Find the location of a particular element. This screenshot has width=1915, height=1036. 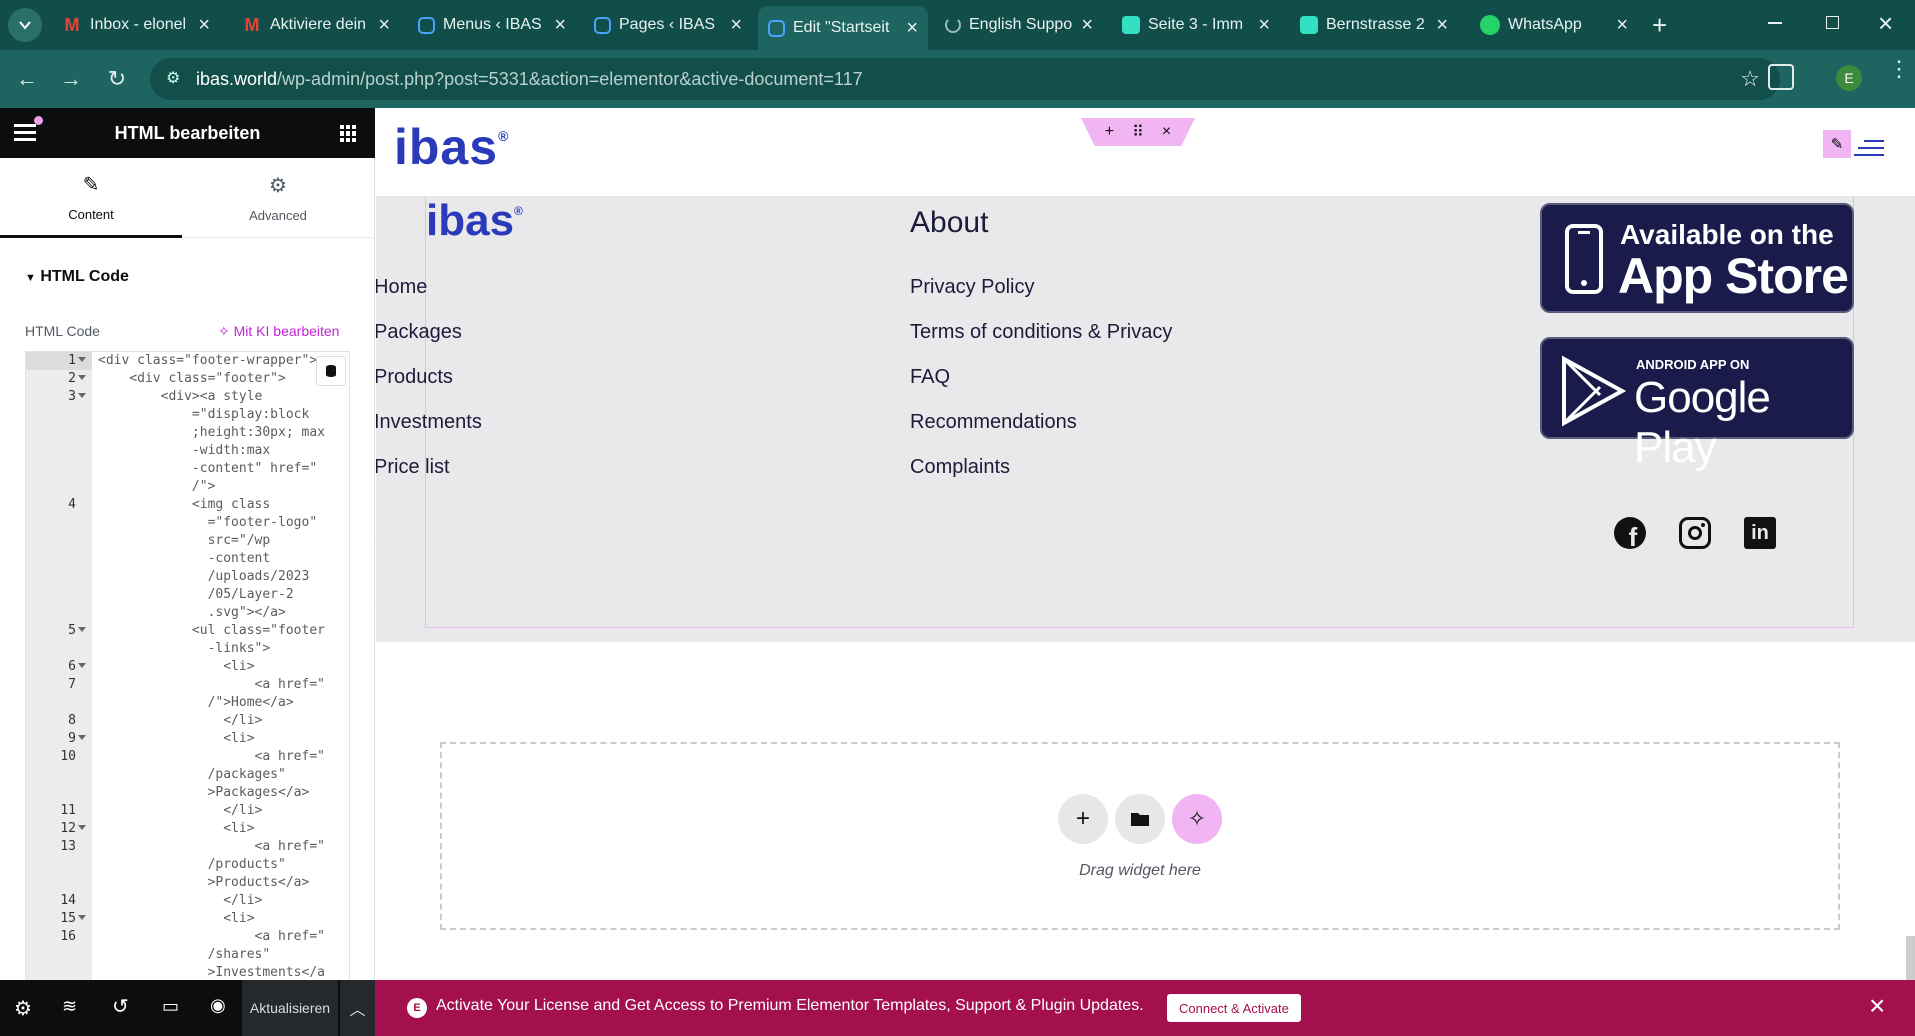

restore-button is located at coordinates (1832, 22).